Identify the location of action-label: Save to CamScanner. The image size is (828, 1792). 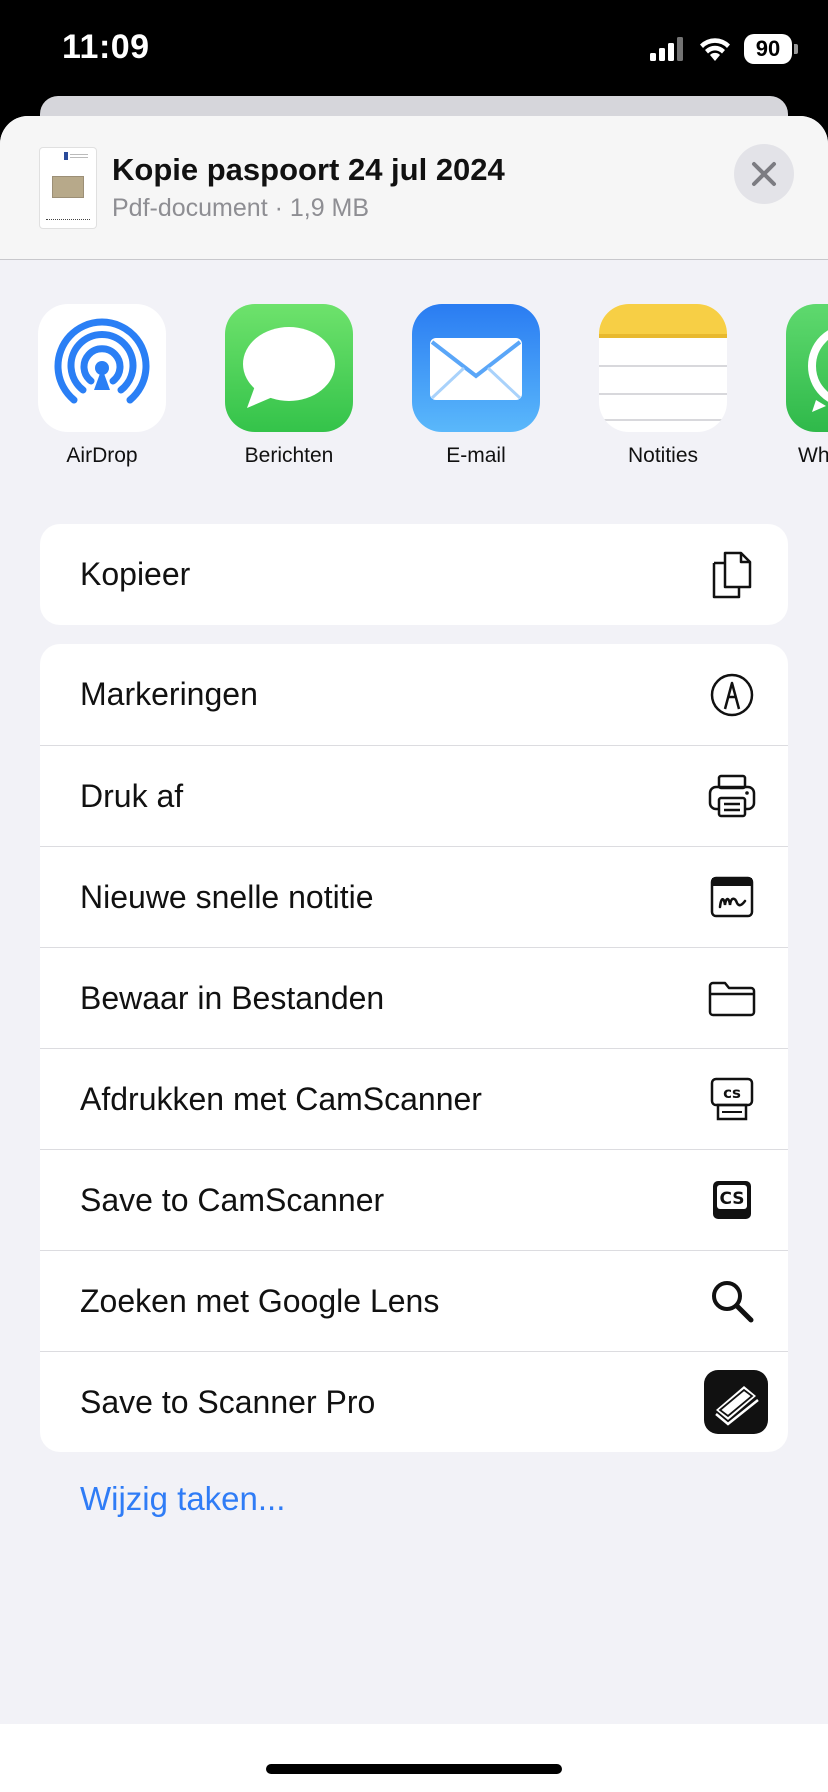
(232, 1199).